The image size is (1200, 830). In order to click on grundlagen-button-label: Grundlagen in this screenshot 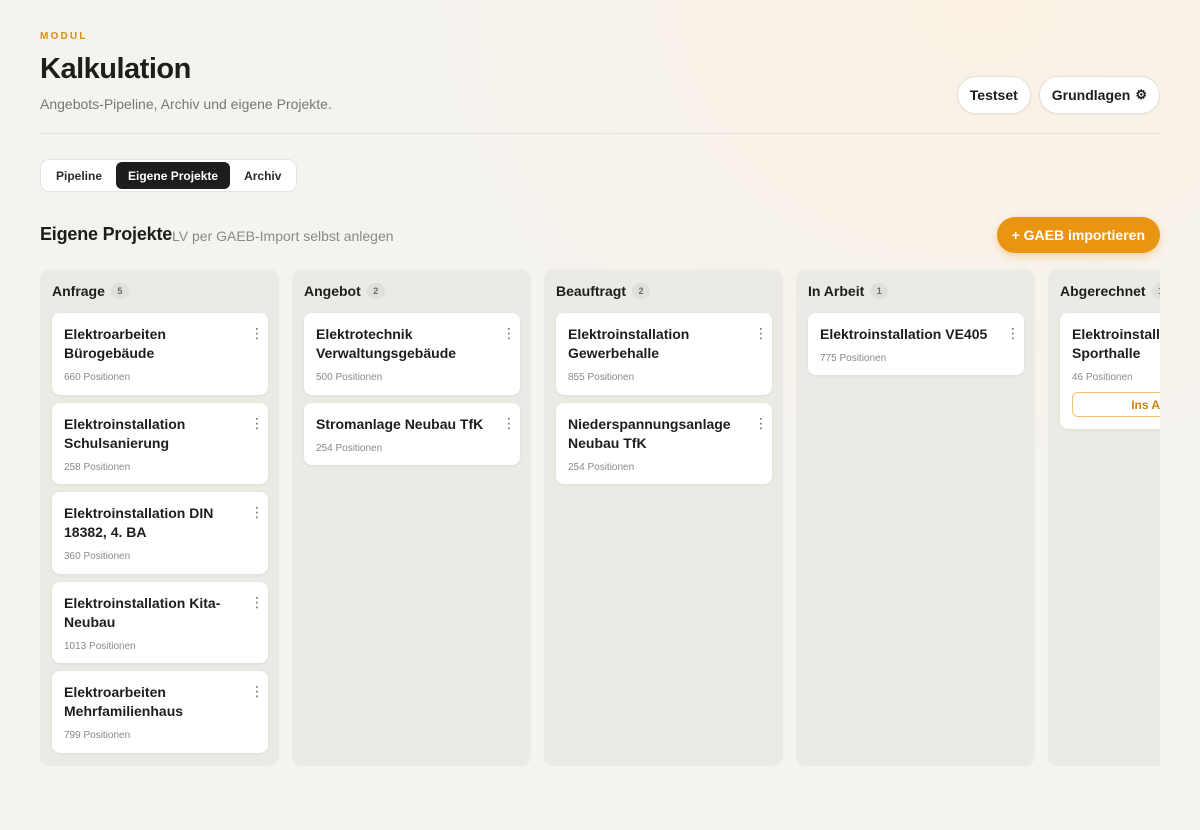, I will do `click(1091, 95)`.